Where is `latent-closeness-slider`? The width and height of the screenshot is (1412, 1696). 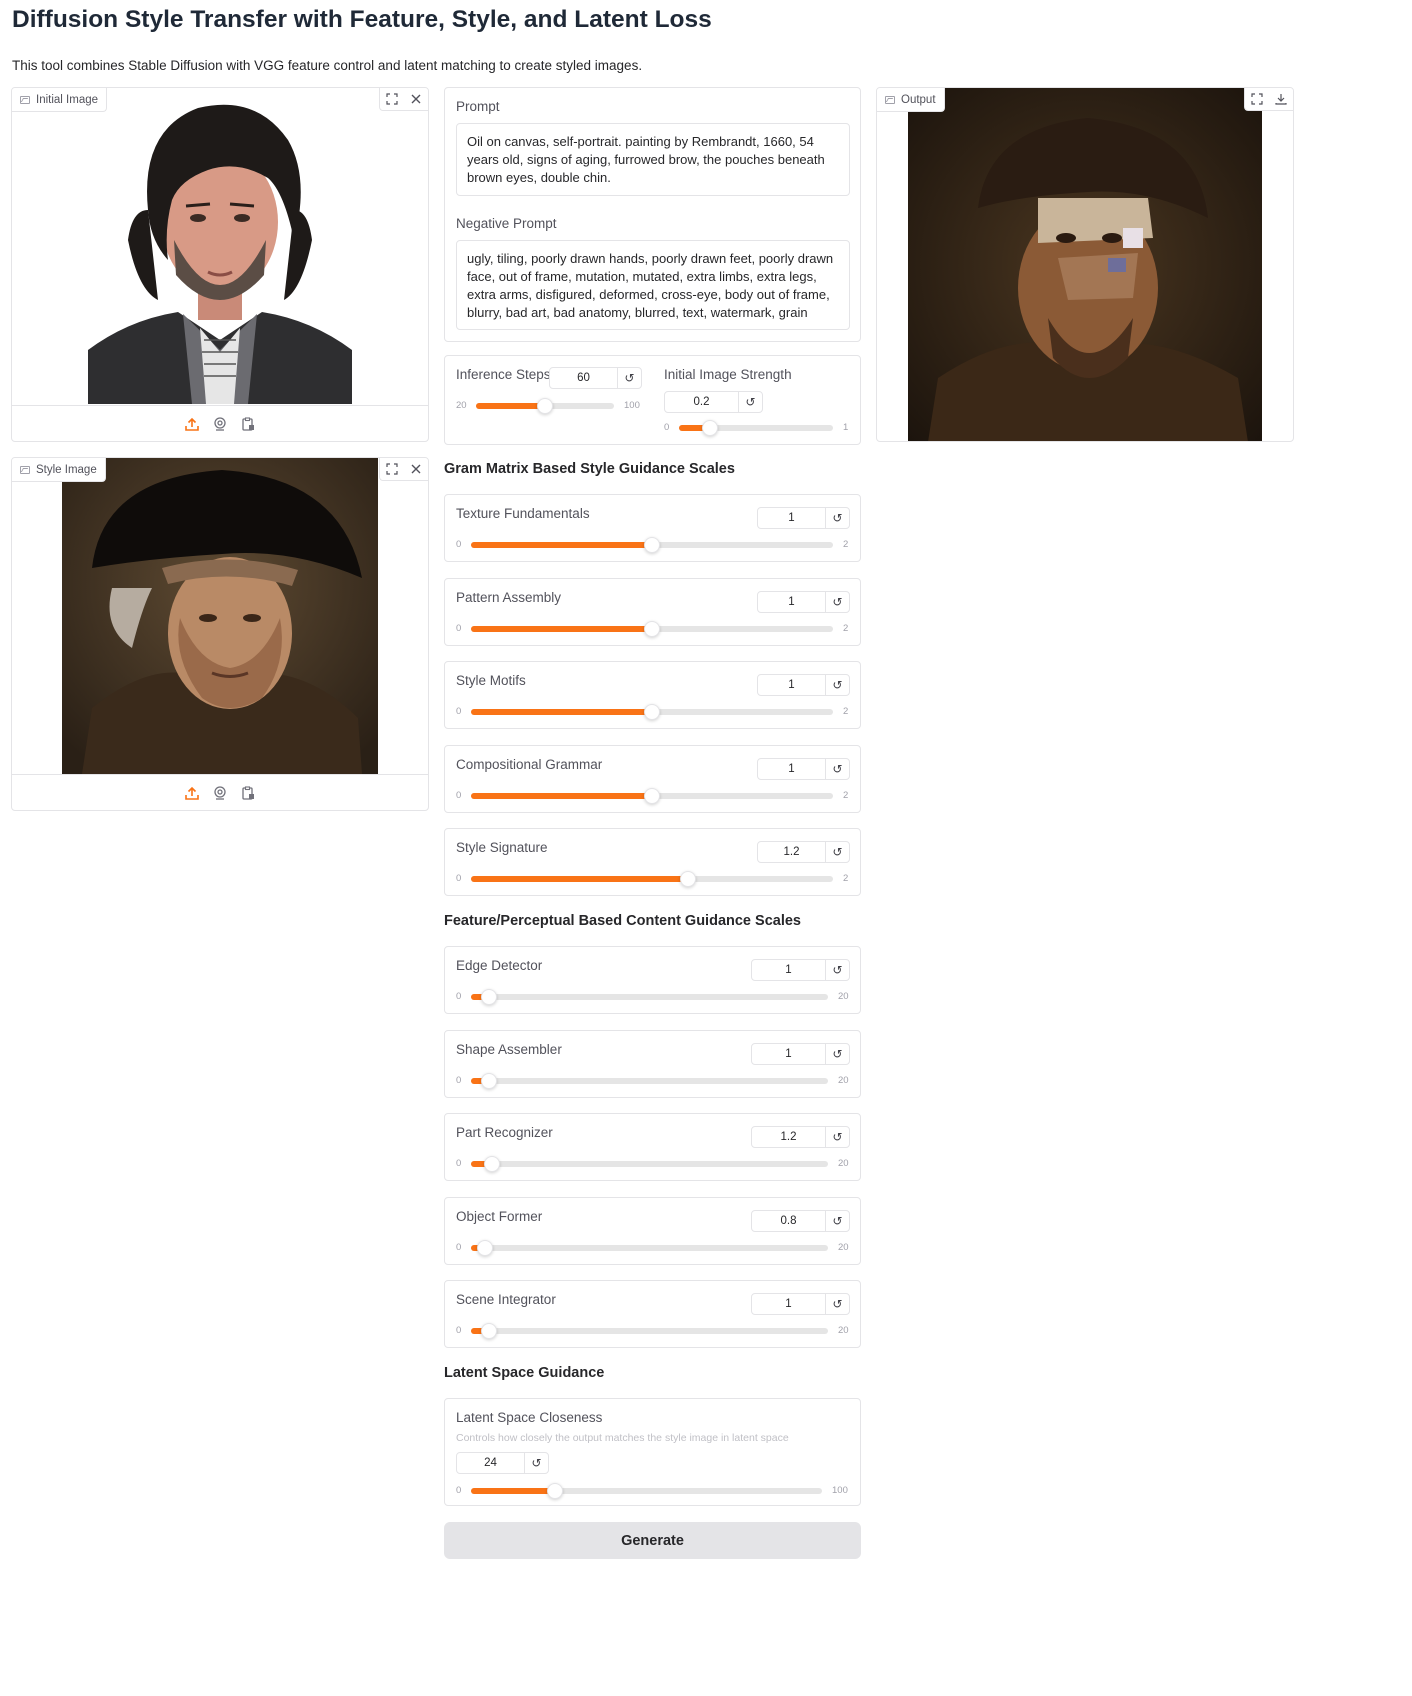
latent-closeness-slider is located at coordinates (646, 1491).